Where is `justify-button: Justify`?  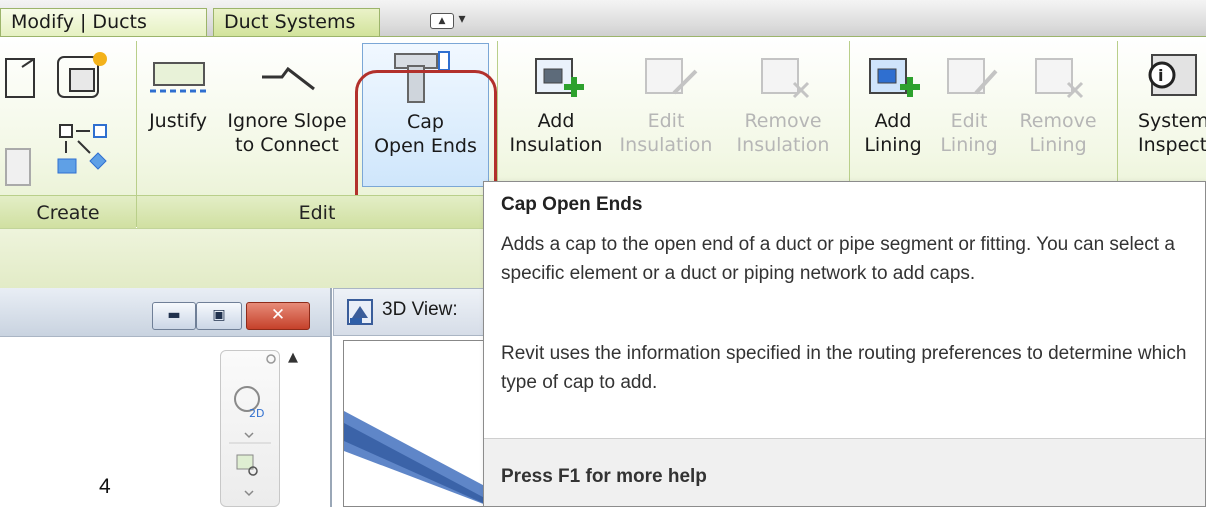 justify-button: Justify is located at coordinates (178, 88).